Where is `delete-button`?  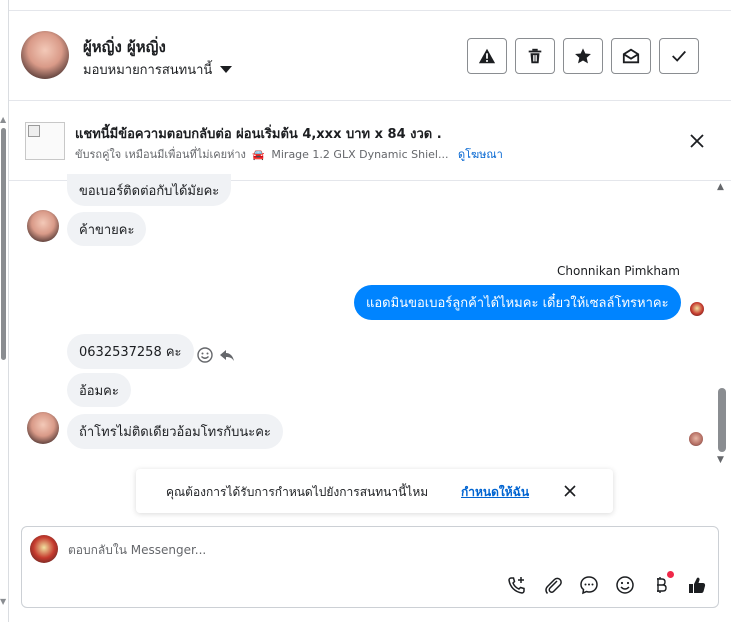 delete-button is located at coordinates (535, 56).